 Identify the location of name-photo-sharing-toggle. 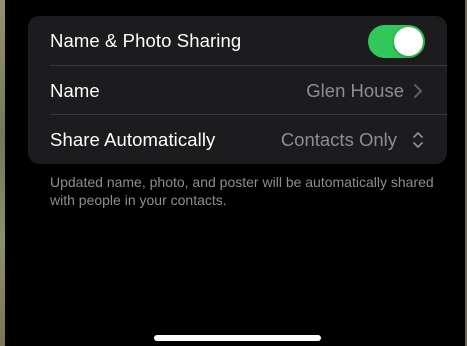
(396, 41).